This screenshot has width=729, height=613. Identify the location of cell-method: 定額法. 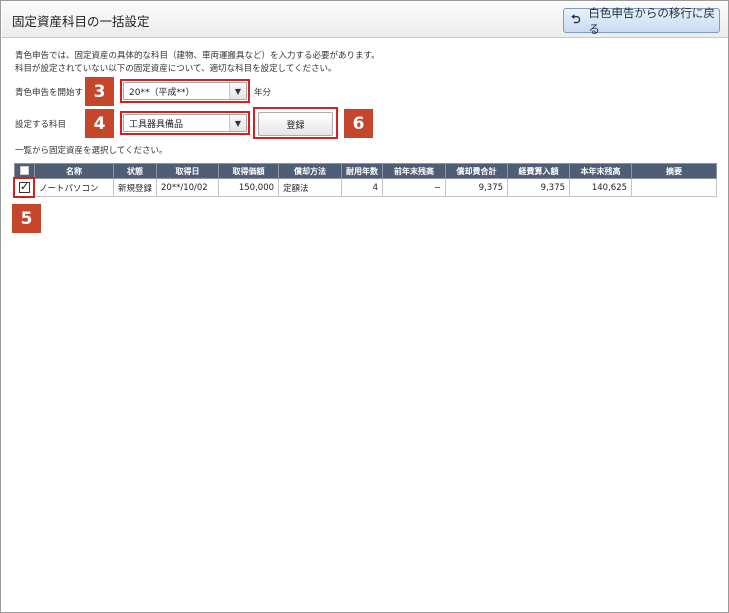
(310, 187).